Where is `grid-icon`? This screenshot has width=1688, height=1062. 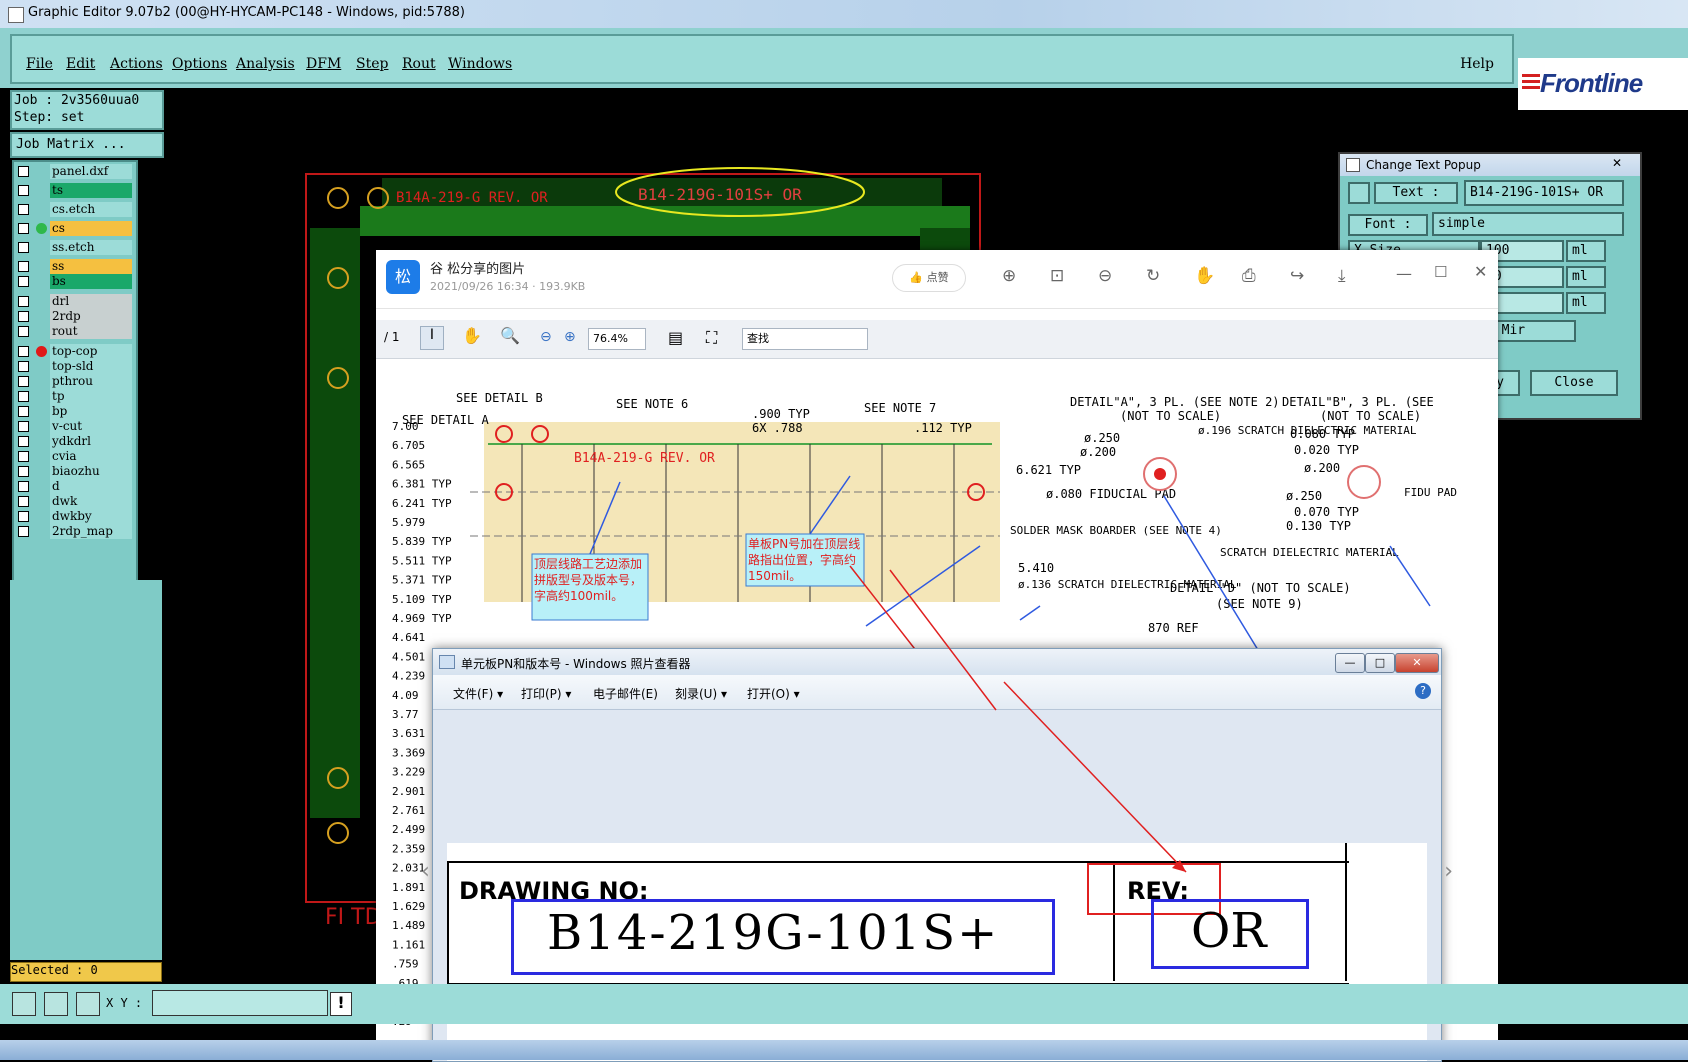 grid-icon is located at coordinates (88, 1004).